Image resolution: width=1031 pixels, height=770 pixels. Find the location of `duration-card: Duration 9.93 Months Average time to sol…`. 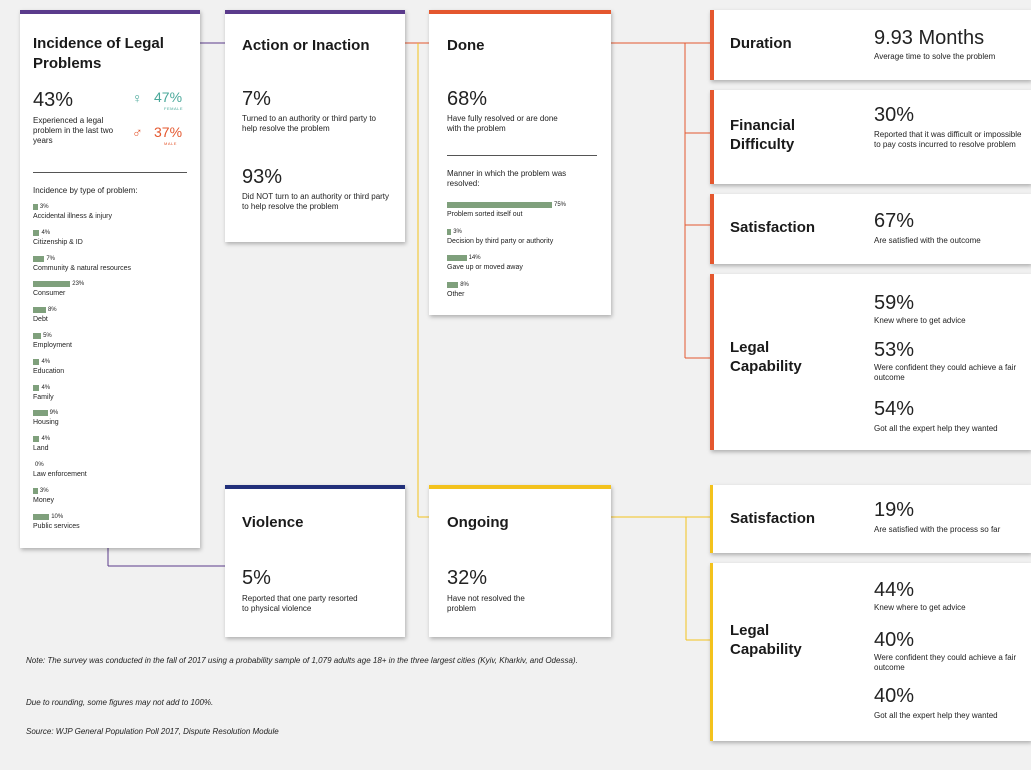

duration-card: Duration 9.93 Months Average time to sol… is located at coordinates (870, 45).